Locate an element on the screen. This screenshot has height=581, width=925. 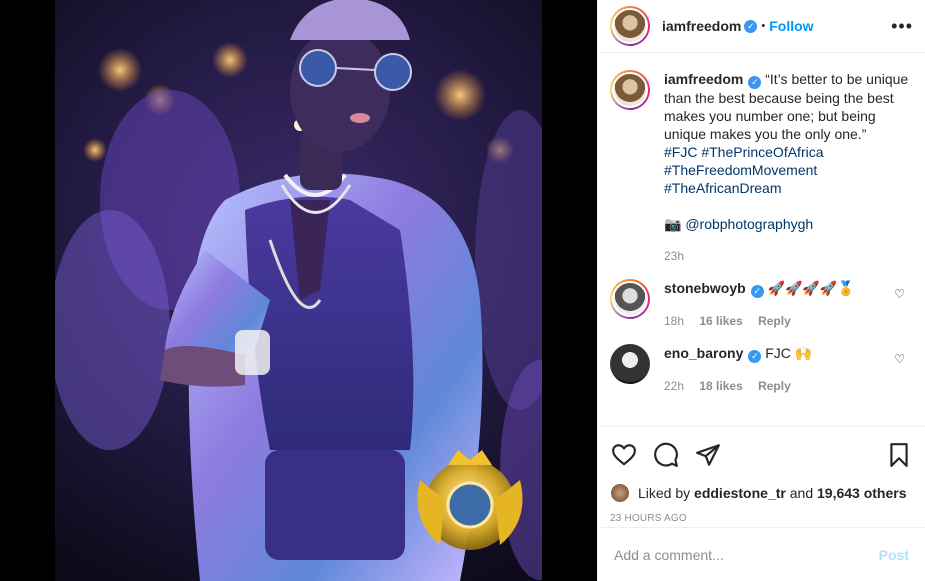
author-avatar is located at coordinates (630, 26).